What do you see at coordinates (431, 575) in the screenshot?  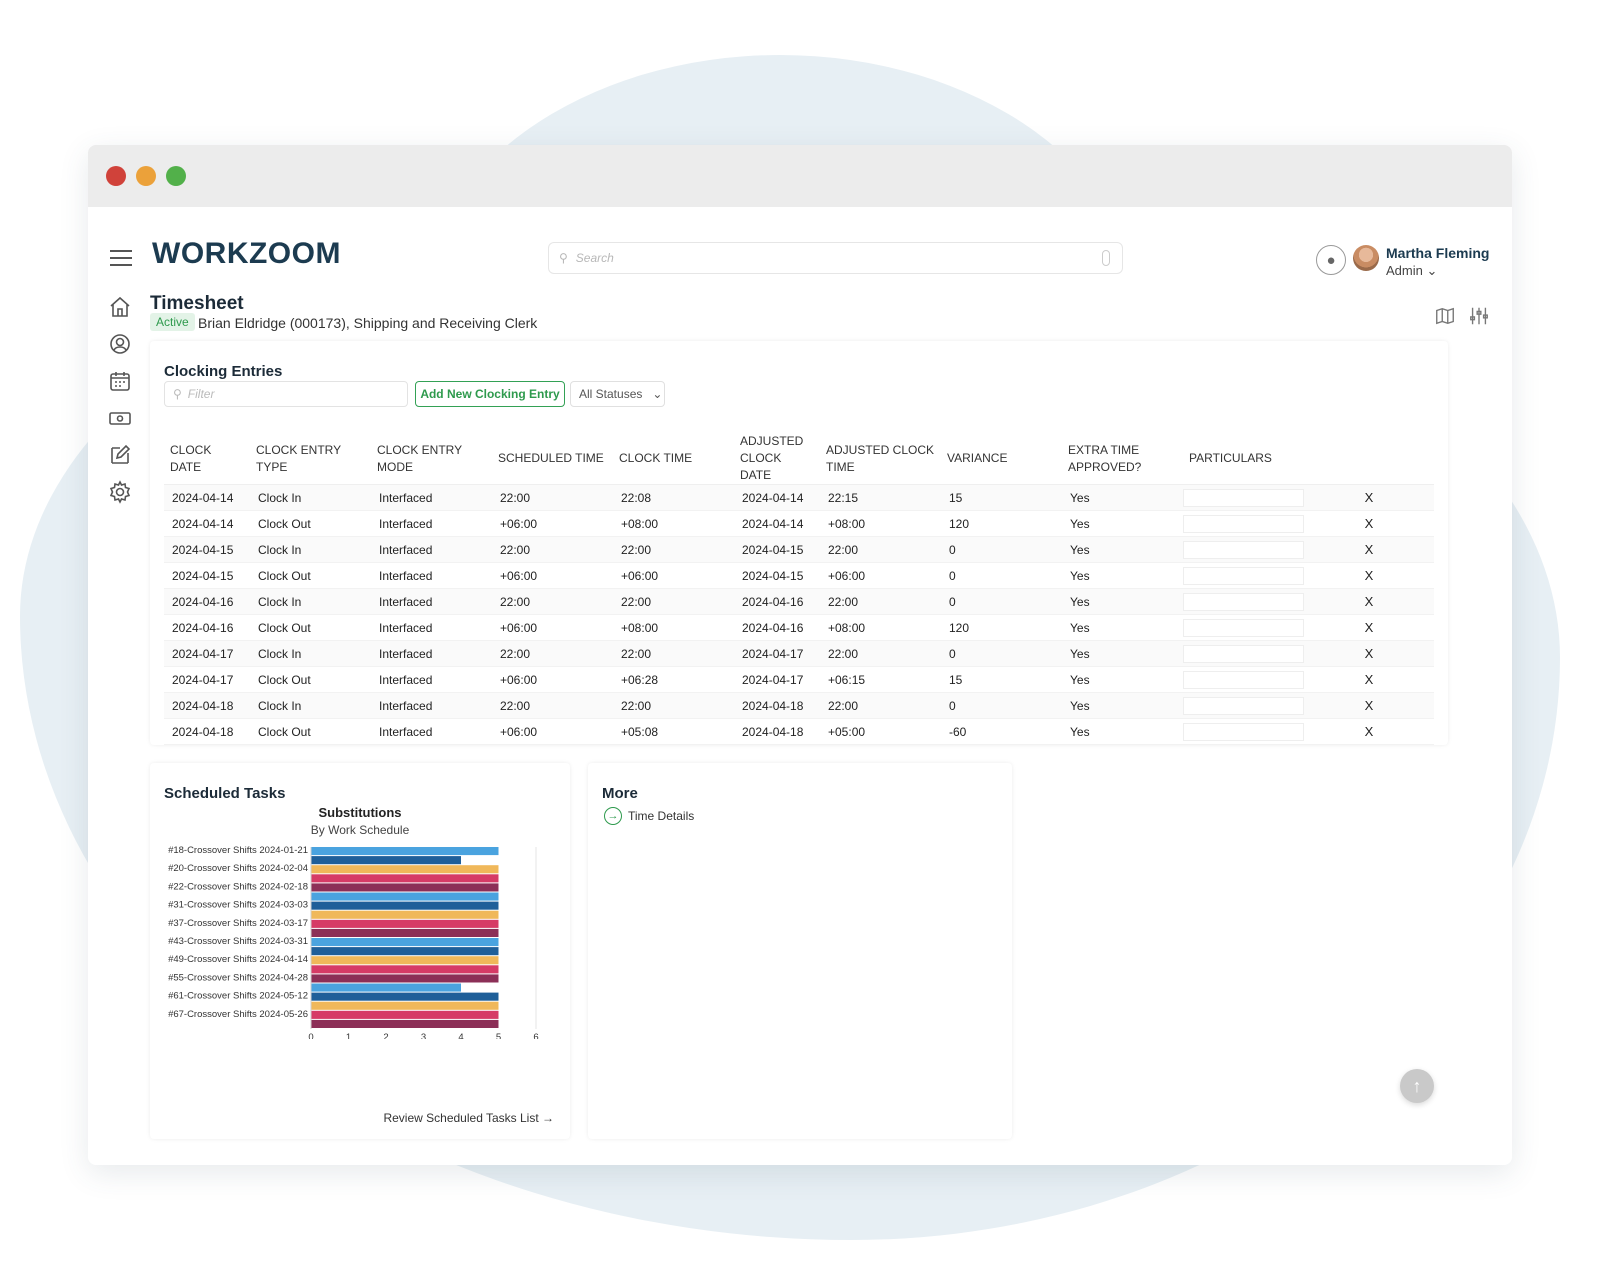 I see `table-cell: Interfaced` at bounding box center [431, 575].